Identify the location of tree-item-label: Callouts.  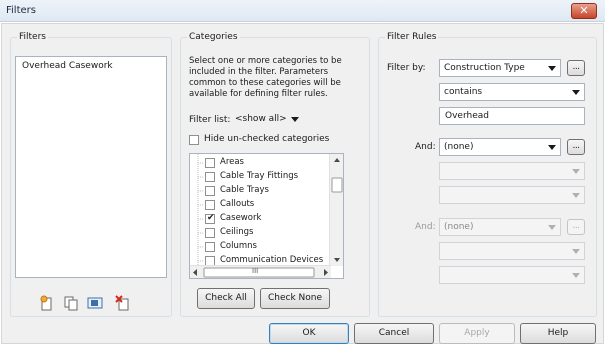
(237, 204).